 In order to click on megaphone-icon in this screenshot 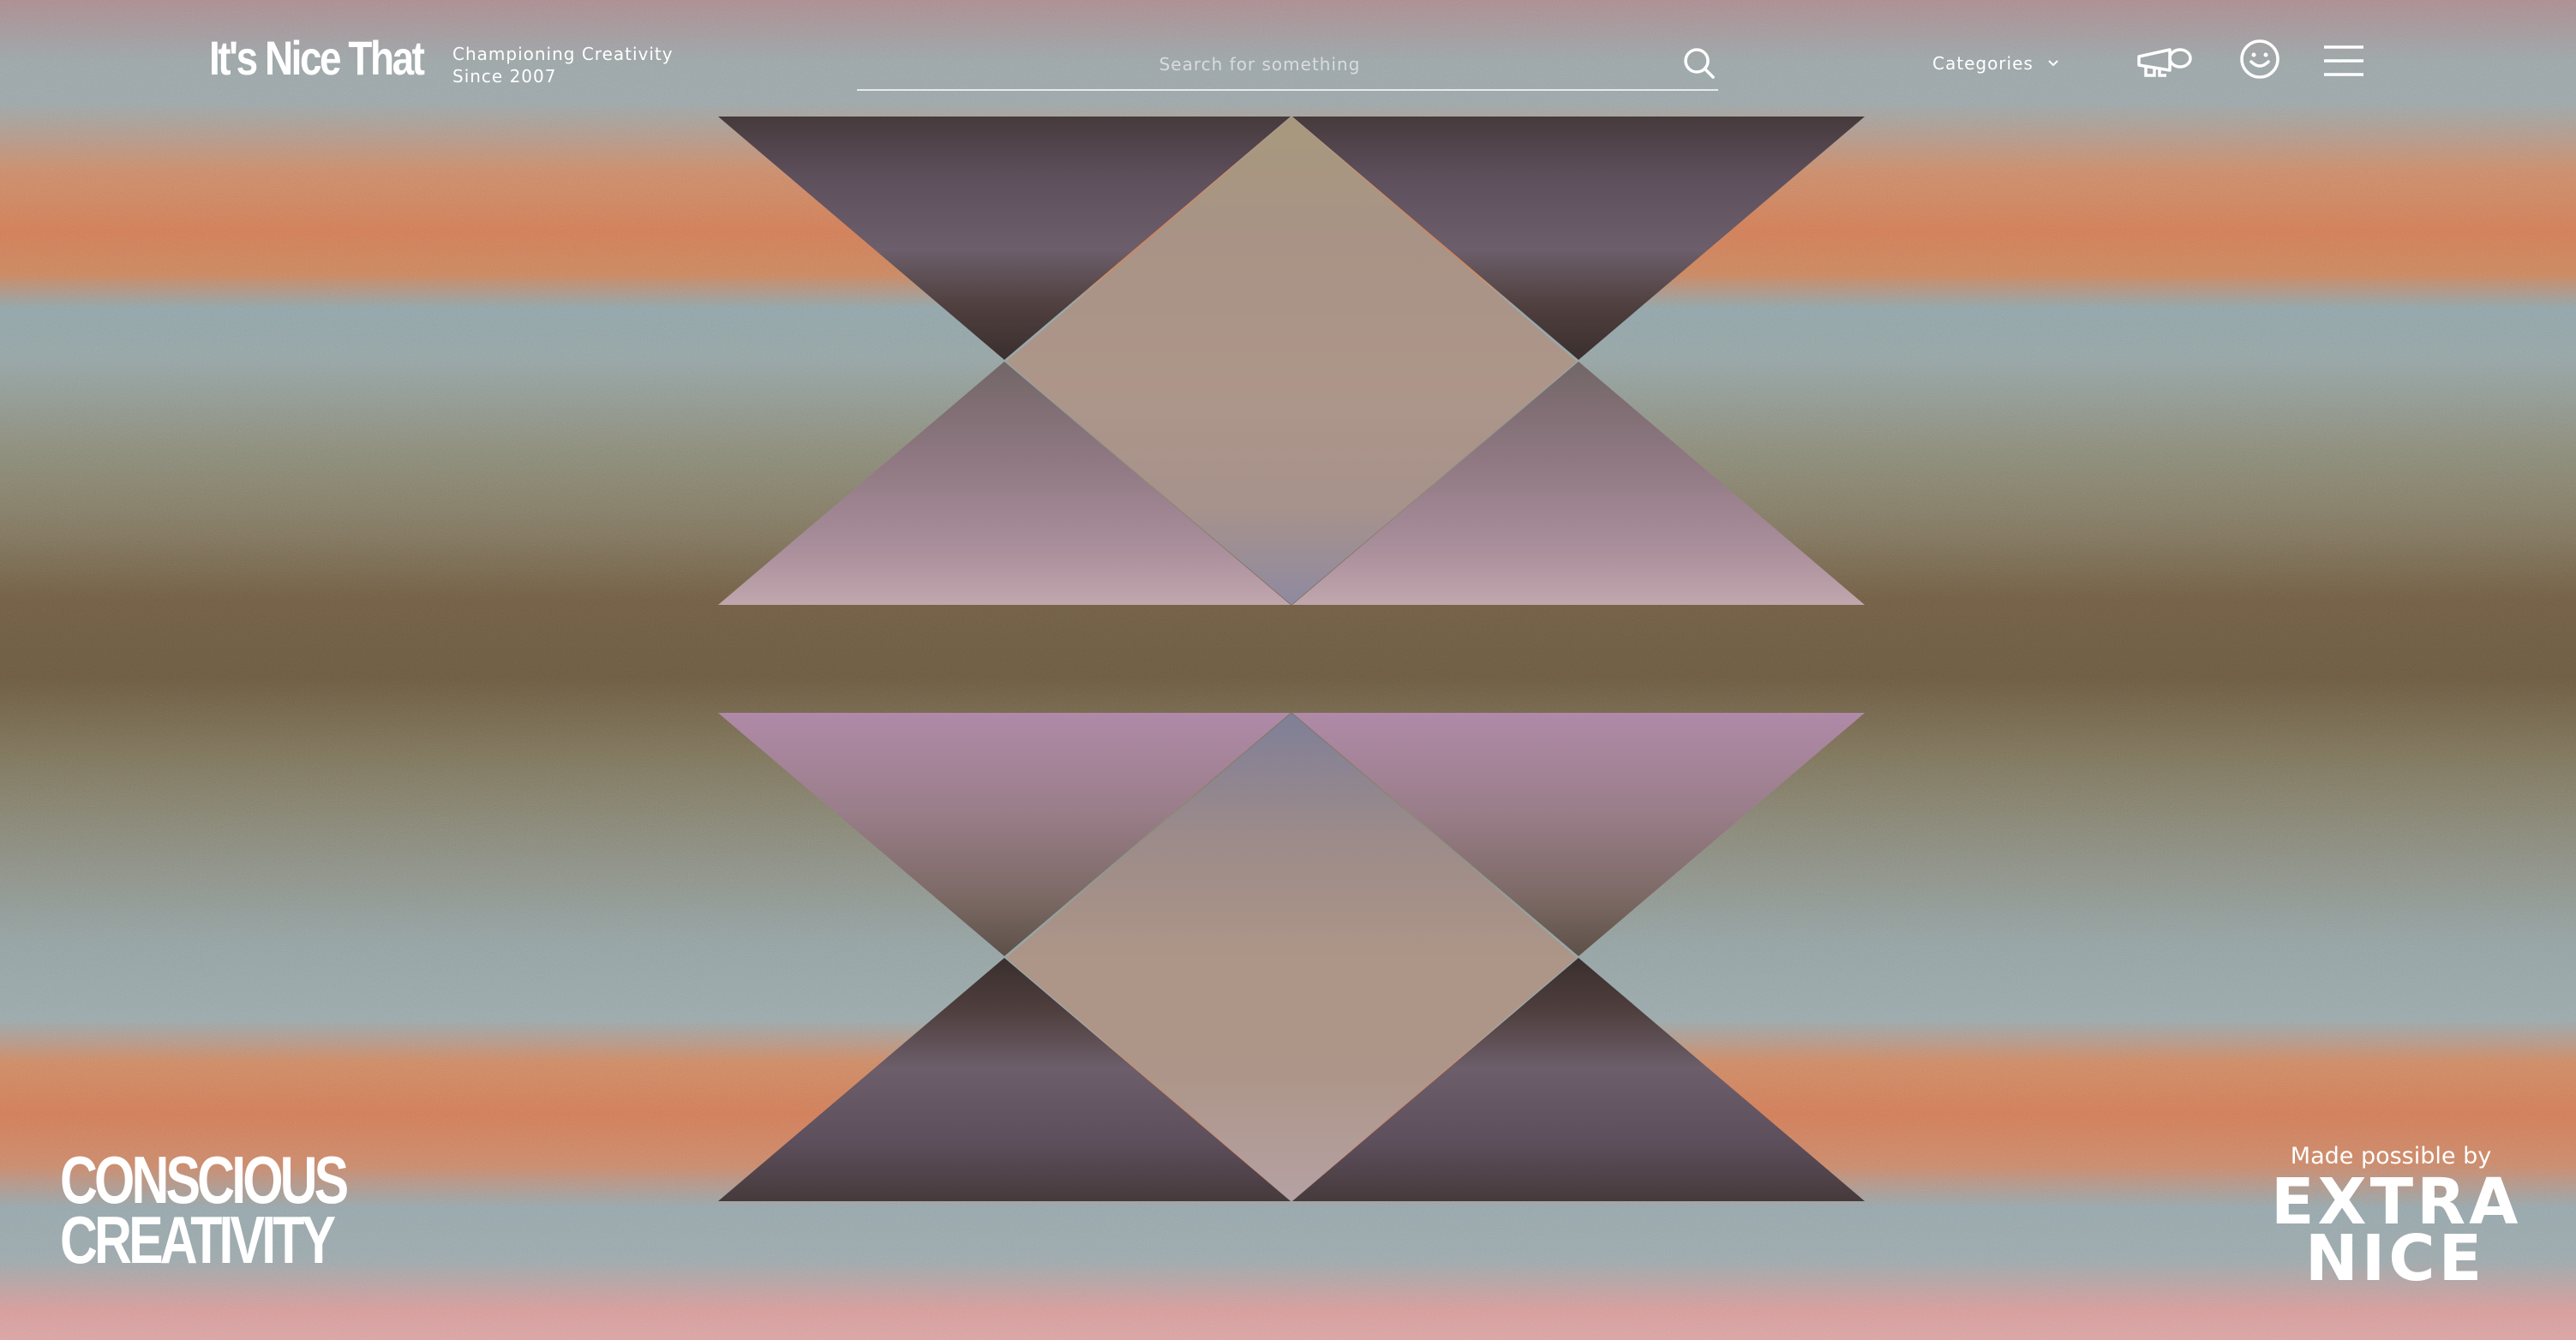, I will do `click(2166, 61)`.